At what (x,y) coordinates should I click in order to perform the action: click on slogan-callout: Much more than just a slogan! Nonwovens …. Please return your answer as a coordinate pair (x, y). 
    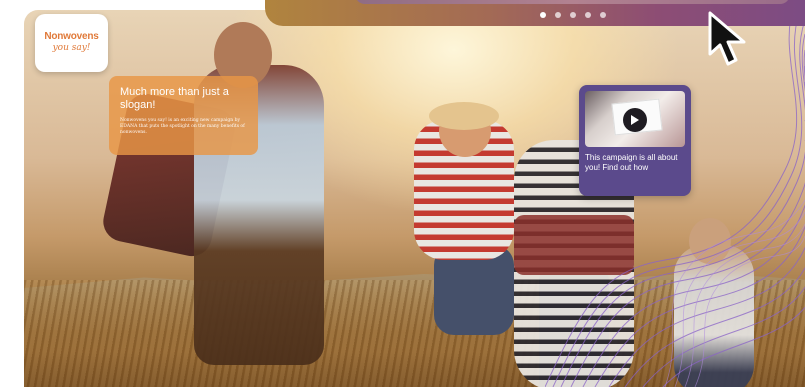
    Looking at the image, I should click on (183, 115).